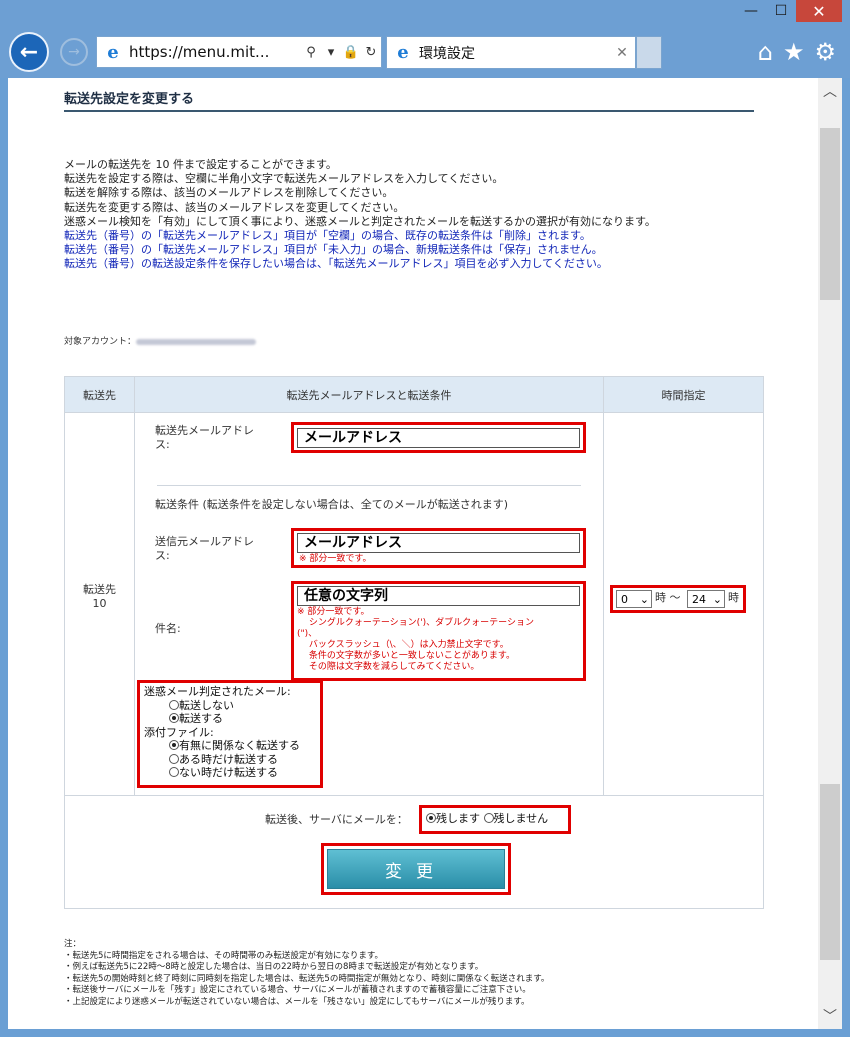 The image size is (850, 1037). What do you see at coordinates (649, 52) in the screenshot?
I see `new-tab-button` at bounding box center [649, 52].